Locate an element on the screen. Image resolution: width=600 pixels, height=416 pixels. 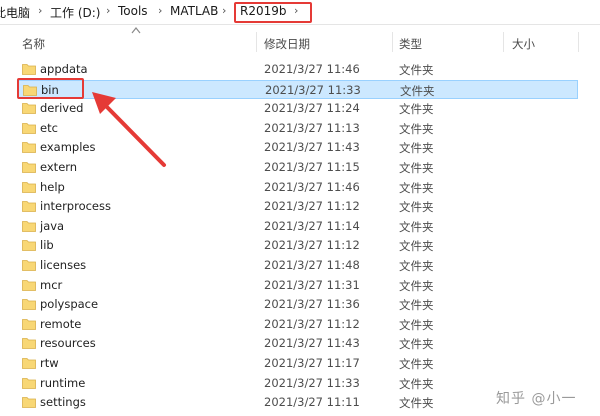
file-row: settings 2021/3/27 11:11 文件夹 is located at coordinates (298, 402).